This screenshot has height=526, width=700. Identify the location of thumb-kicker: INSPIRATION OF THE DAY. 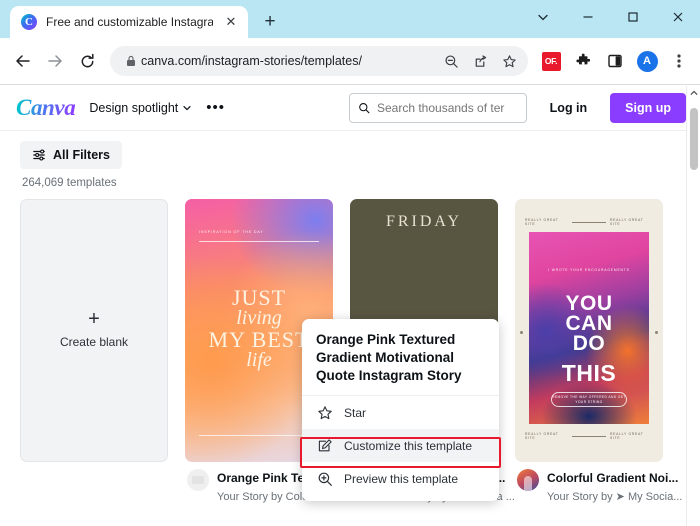
(231, 232).